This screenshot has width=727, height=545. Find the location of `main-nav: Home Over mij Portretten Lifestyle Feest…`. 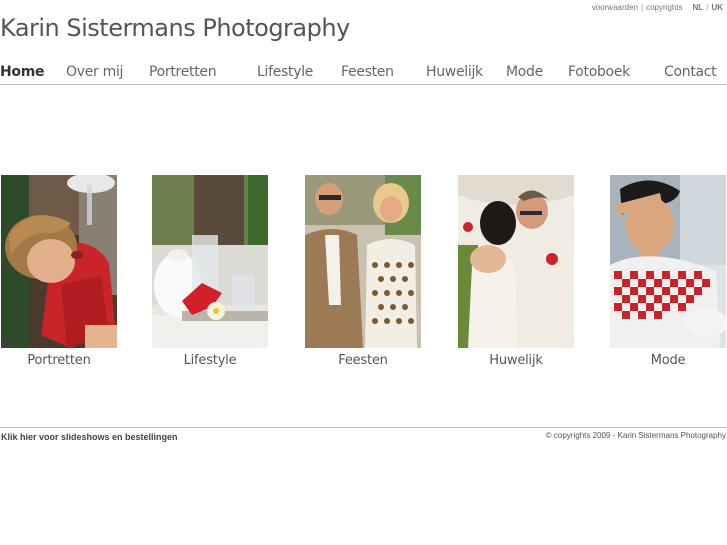

main-nav: Home Over mij Portretten Lifestyle Feest… is located at coordinates (363, 73).